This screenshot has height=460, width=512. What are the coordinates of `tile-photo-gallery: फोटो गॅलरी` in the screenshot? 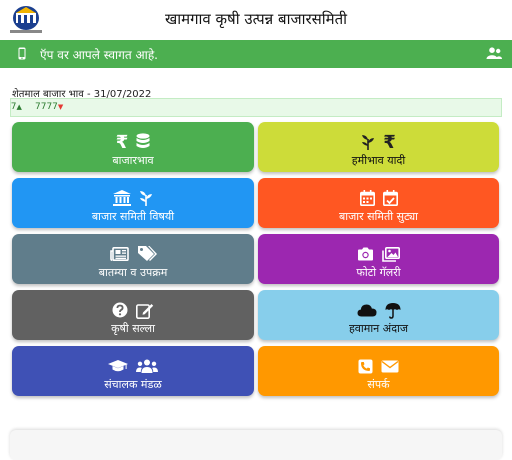 It's located at (378, 259).